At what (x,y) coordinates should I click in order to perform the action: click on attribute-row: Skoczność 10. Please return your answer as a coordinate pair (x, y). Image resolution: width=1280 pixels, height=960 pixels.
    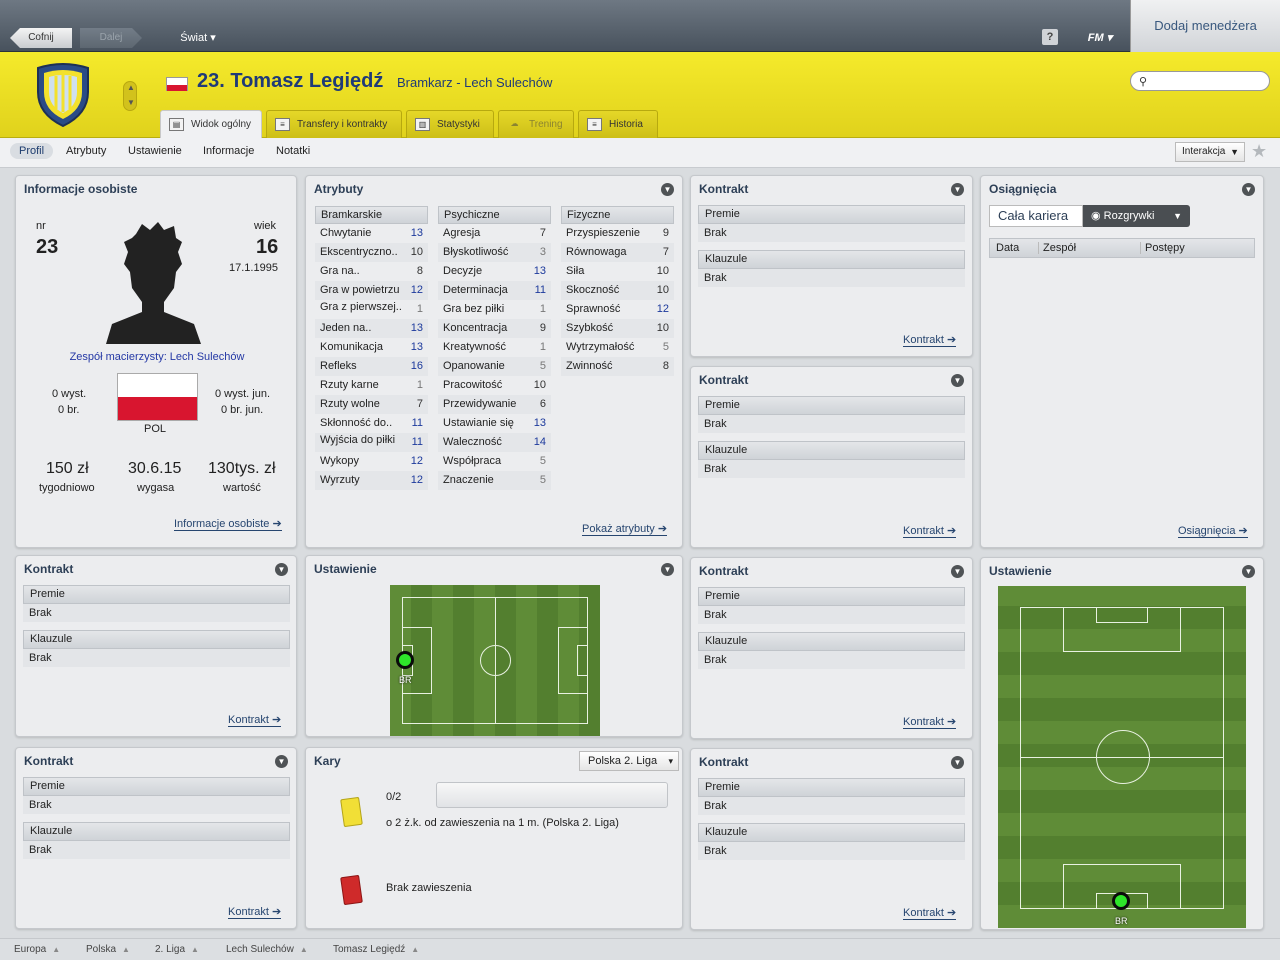
    Looking at the image, I should click on (617, 290).